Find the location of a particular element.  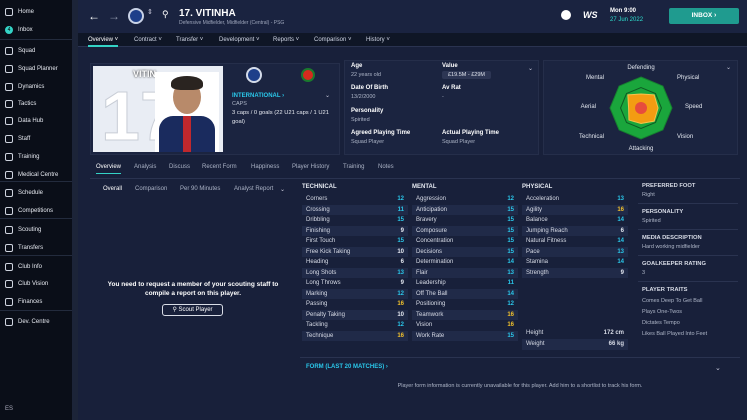

technical-attr-row: Penalty Taking 10 is located at coordinates (355, 314).